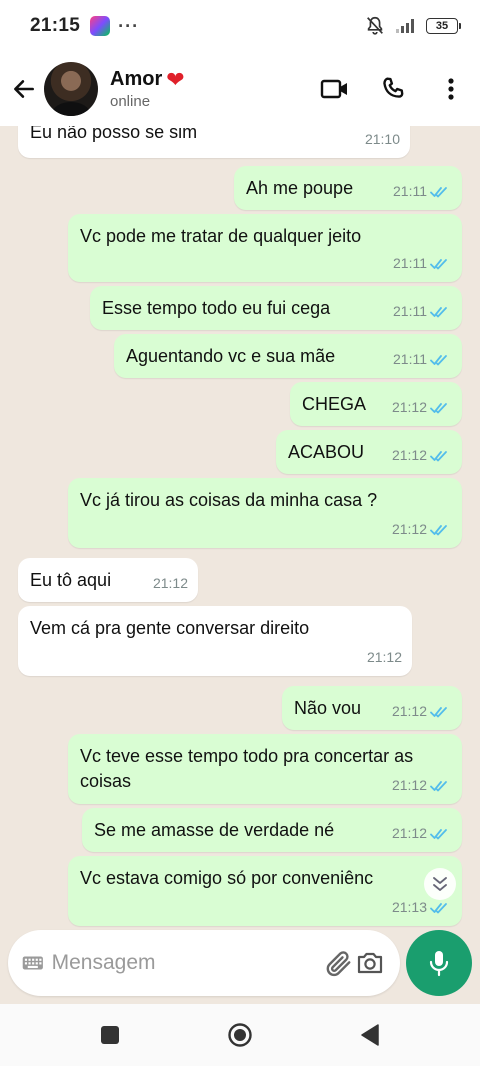 This screenshot has height=1066, width=480. I want to click on battery-icon: 35, so click(443, 26).